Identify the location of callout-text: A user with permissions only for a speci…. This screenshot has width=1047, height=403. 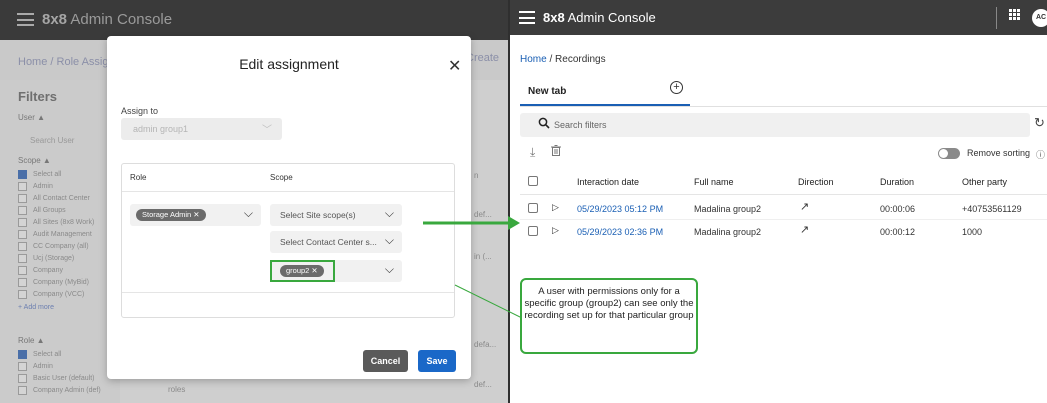
(609, 303).